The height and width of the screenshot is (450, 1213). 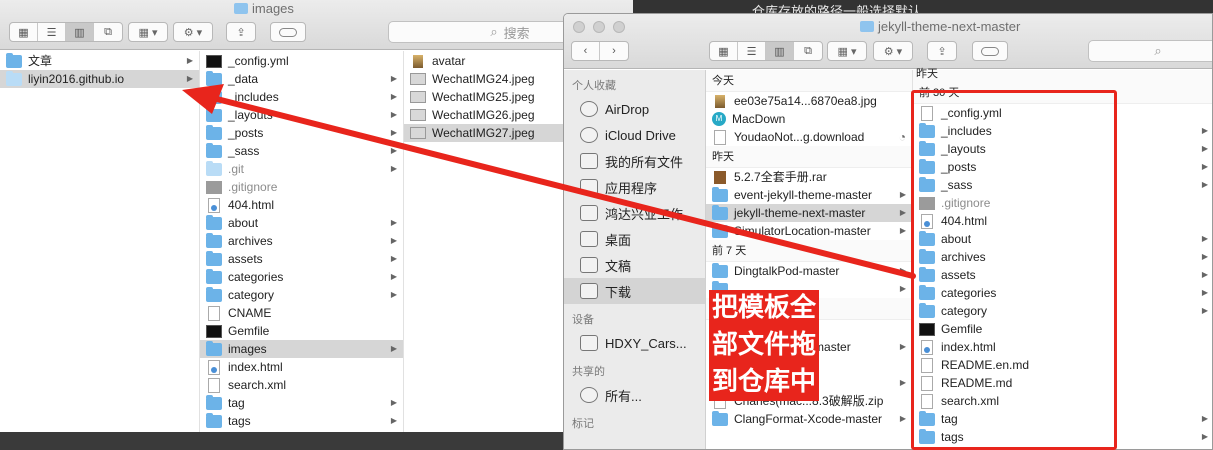 I want to click on annotation-line-2: 部文件拖, so click(x=764, y=345).